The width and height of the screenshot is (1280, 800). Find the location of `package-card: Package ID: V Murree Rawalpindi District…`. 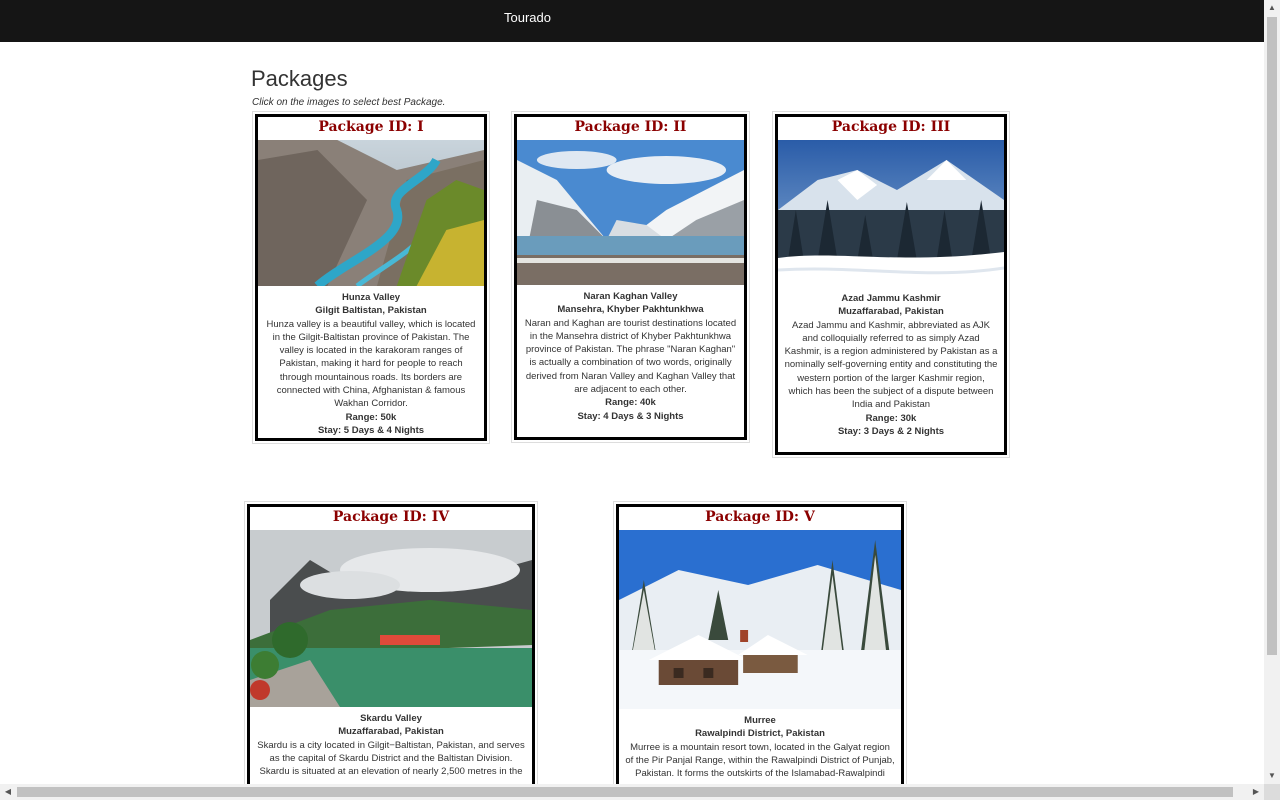

package-card: Package ID: V Murree Rawalpindi District… is located at coordinates (760, 646).